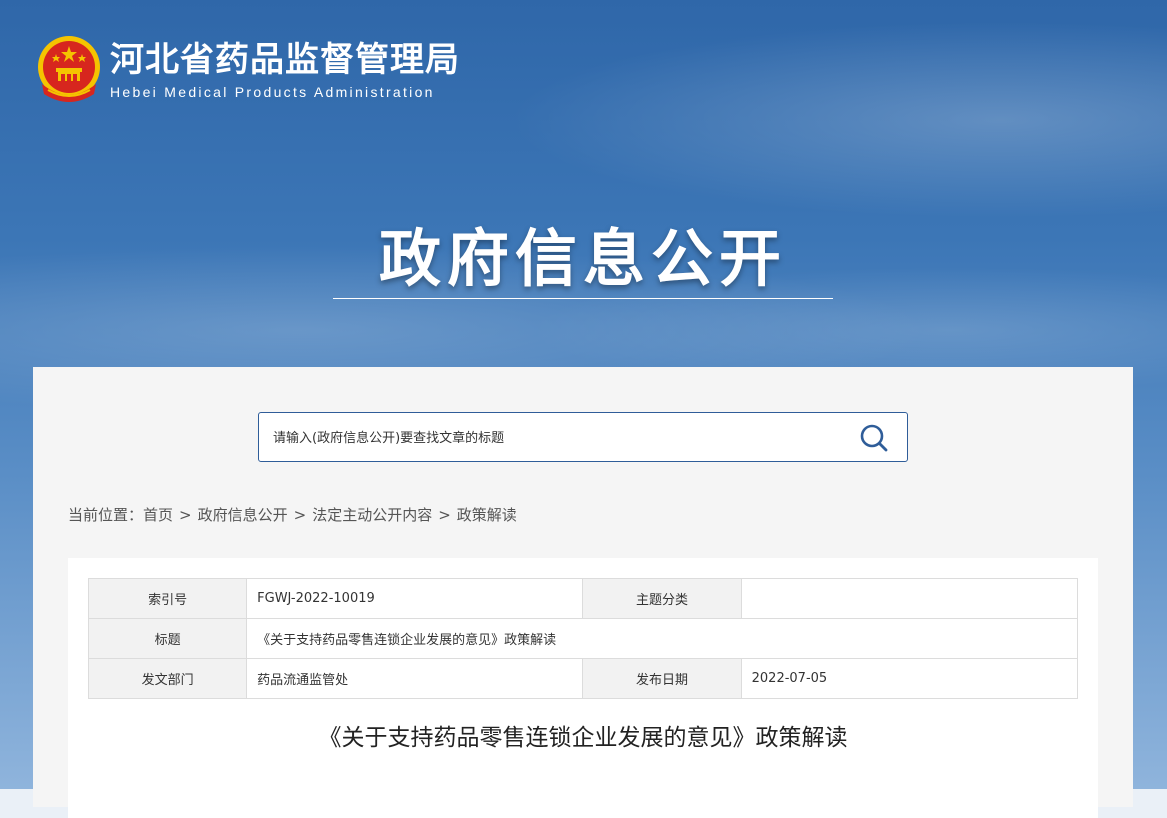 Image resolution: width=1167 pixels, height=818 pixels. Describe the element at coordinates (415, 598) in the screenshot. I see `index-value: FGWJ-2022-10019` at that location.